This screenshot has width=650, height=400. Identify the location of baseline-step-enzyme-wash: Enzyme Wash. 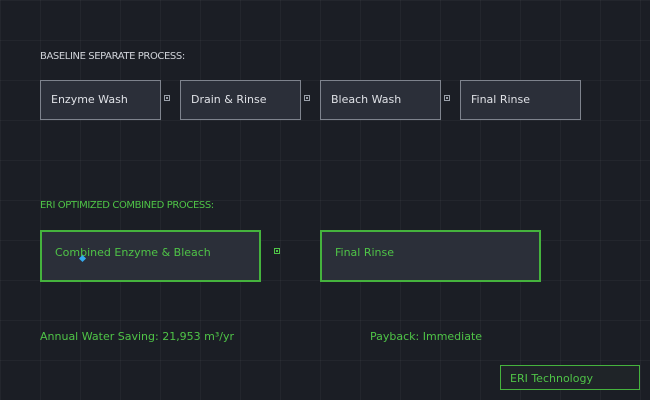
(100, 100).